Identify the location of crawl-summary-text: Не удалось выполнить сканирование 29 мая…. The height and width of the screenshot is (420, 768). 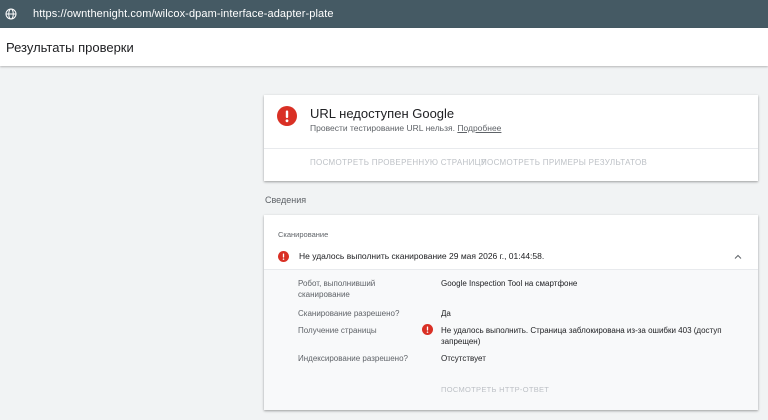
(422, 256).